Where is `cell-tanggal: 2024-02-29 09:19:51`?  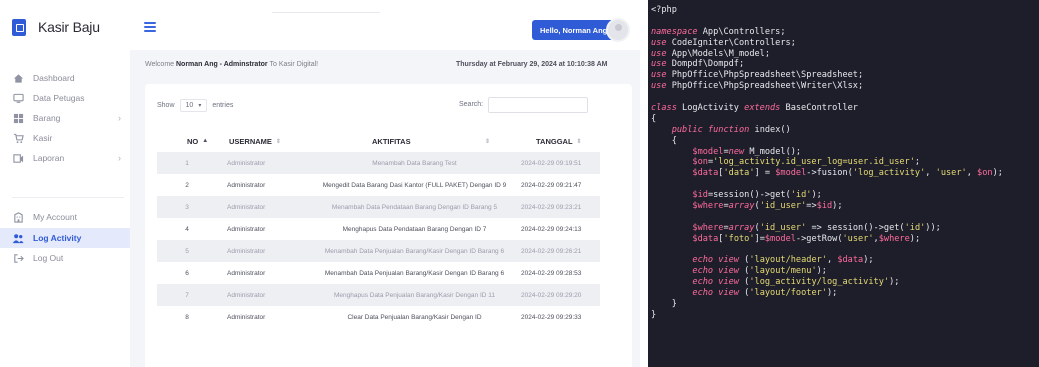 cell-tanggal: 2024-02-29 09:19:51 is located at coordinates (551, 163).